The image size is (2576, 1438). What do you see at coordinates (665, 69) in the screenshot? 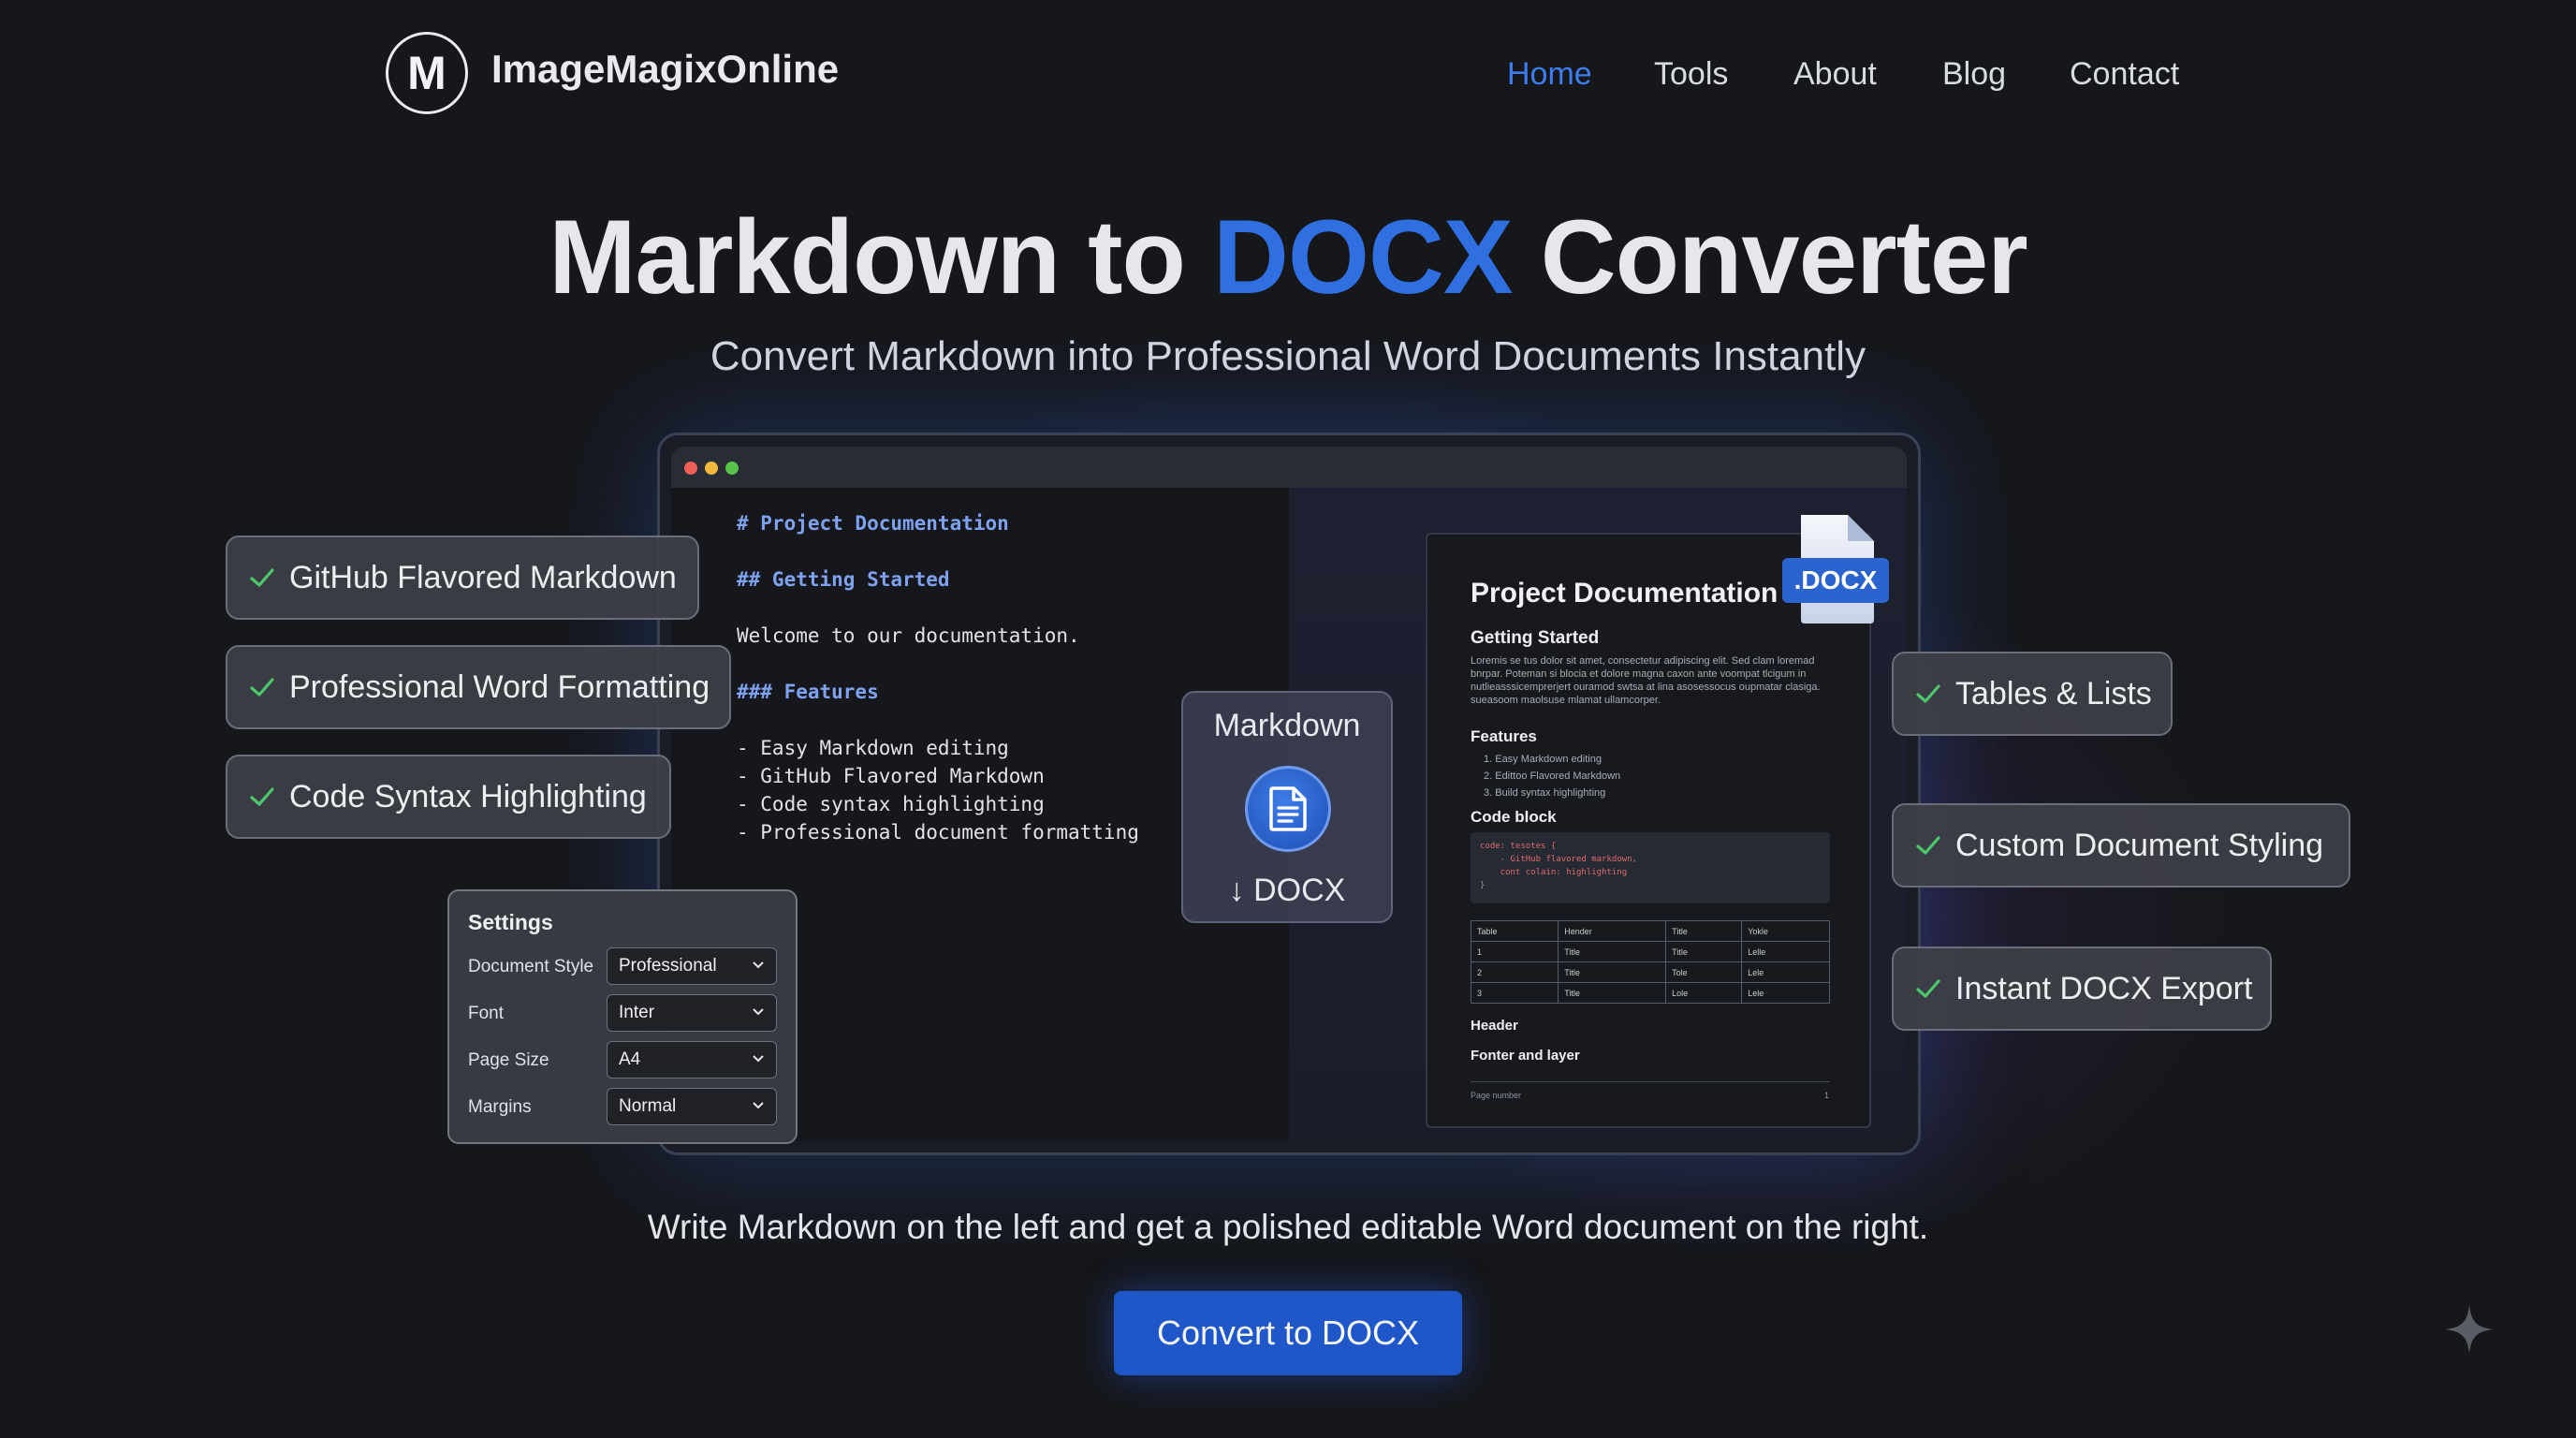
I see `brand-name: ImageMagixOnline` at bounding box center [665, 69].